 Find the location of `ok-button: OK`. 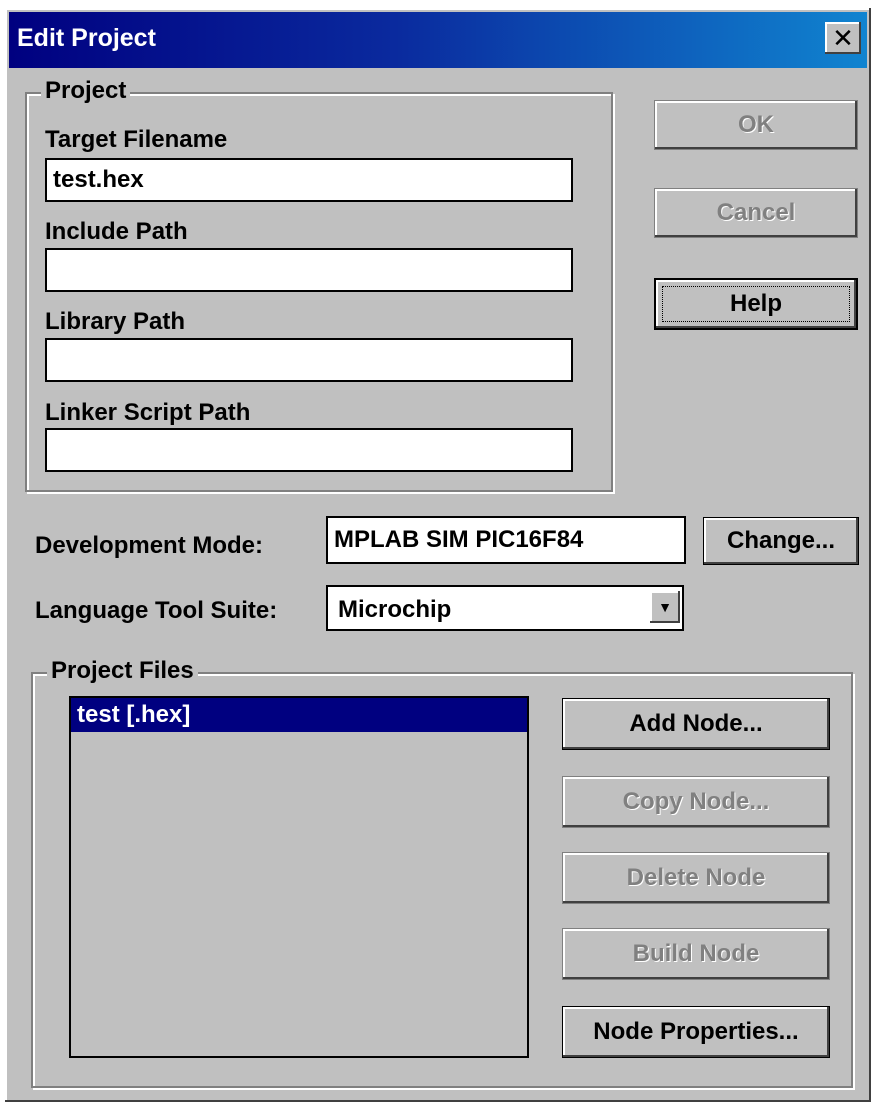

ok-button: OK is located at coordinates (756, 125).